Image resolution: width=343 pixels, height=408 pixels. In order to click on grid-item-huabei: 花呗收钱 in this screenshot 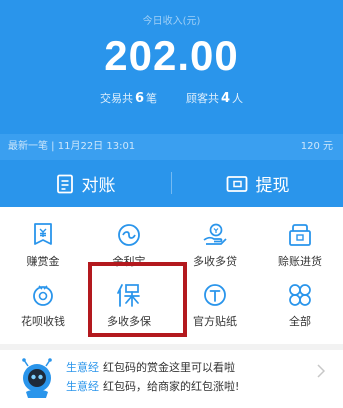, I will do `click(43, 309)`.